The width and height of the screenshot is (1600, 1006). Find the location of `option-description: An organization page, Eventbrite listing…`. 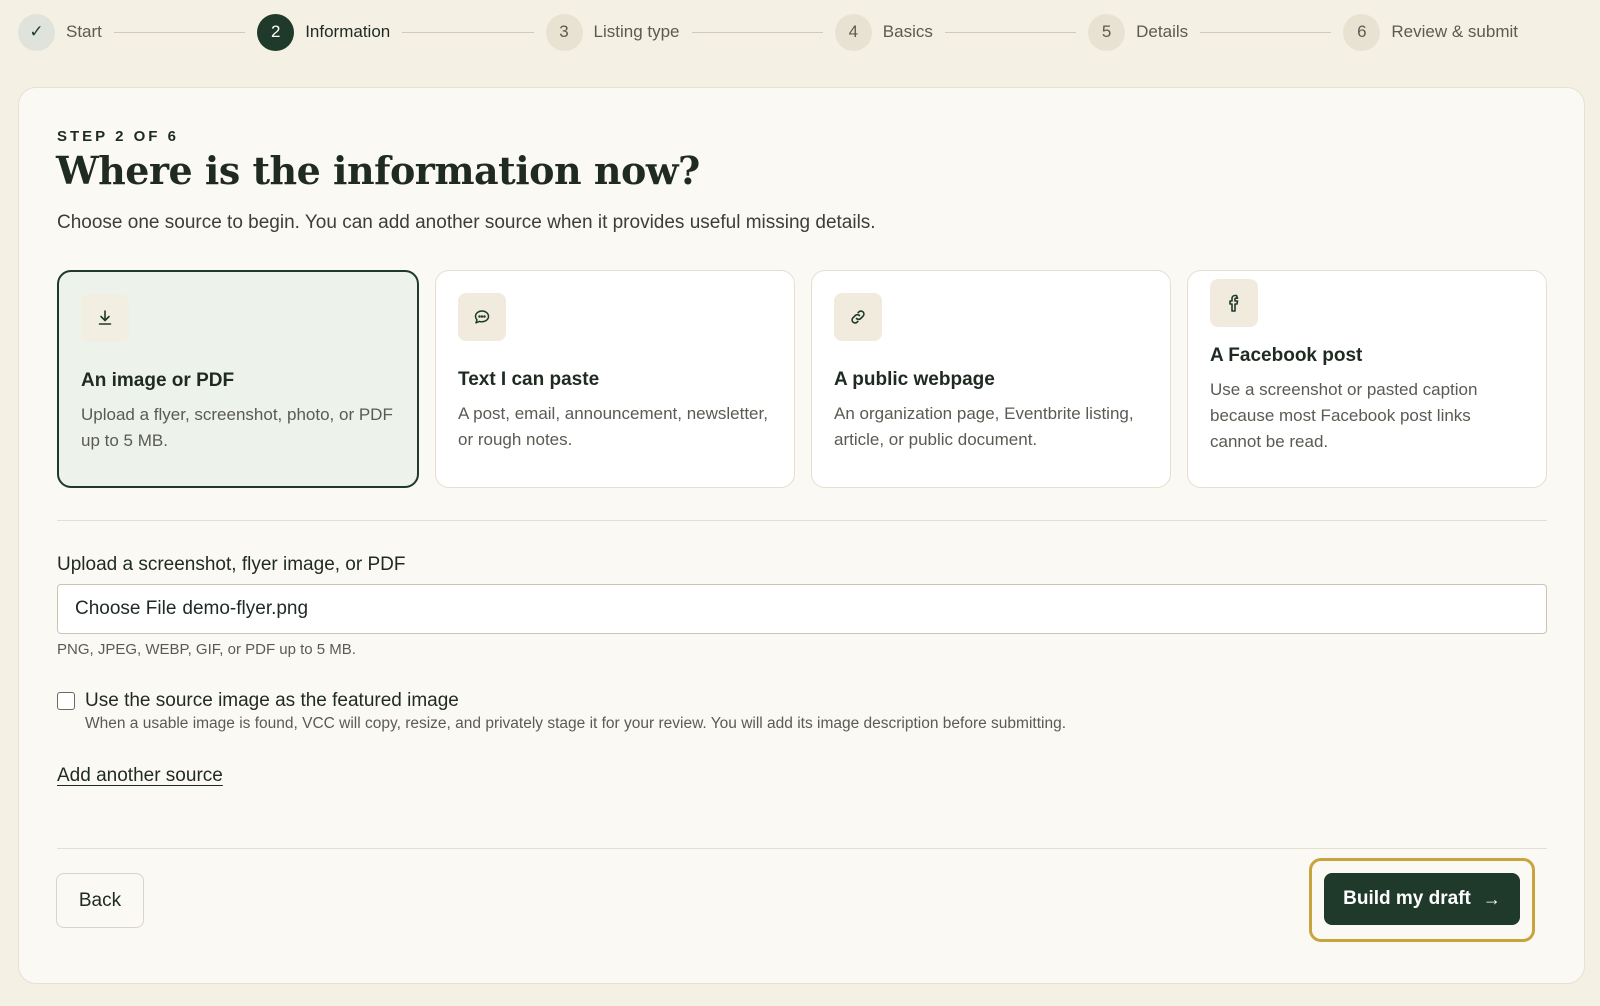

option-description: An organization page, Eventbrite listing… is located at coordinates (984, 426).